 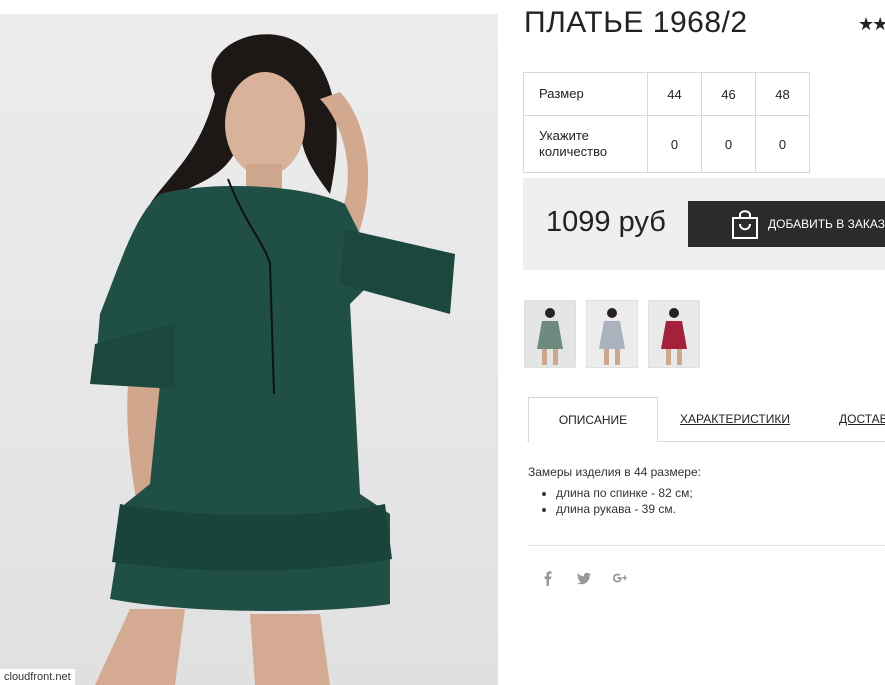 I want to click on add-to-cart-button: ДОБАВИТЬ В ЗАКАЗ, so click(x=786, y=224).